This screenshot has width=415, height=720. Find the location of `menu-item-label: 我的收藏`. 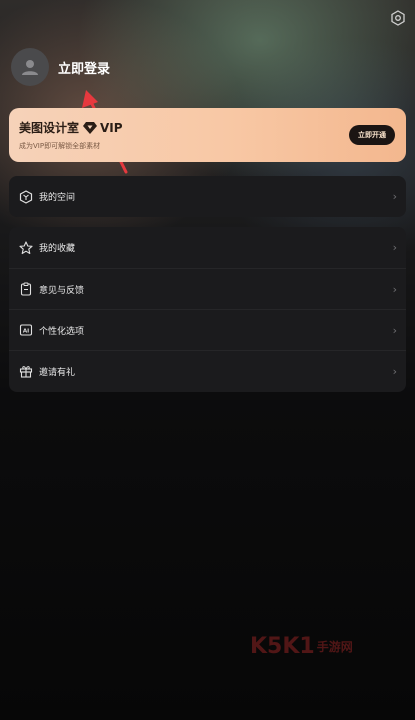

menu-item-label: 我的收藏 is located at coordinates (57, 249).